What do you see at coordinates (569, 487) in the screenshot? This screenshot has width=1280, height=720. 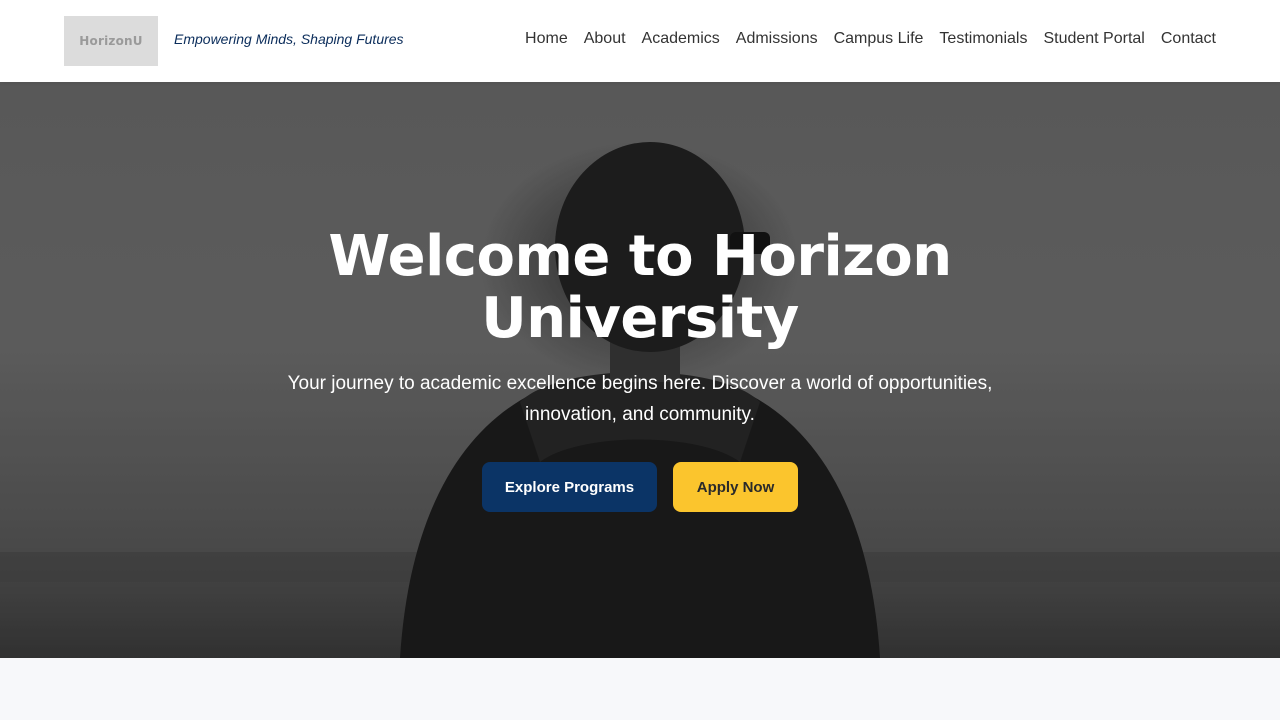 I see `explore-programs-button: Explore Programs` at bounding box center [569, 487].